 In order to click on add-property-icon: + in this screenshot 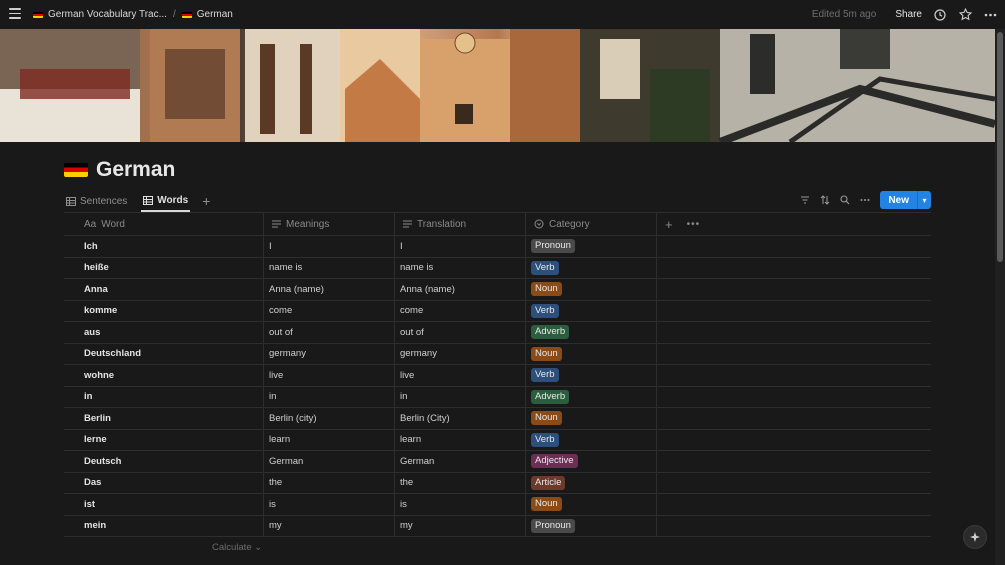, I will do `click(669, 224)`.